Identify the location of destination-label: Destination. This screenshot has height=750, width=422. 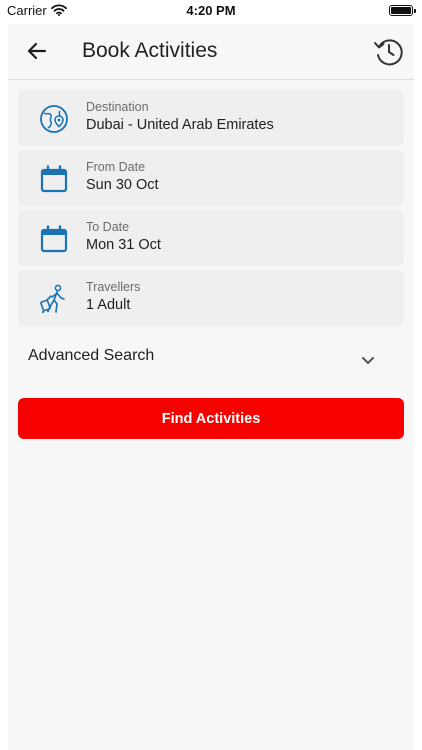
(117, 107).